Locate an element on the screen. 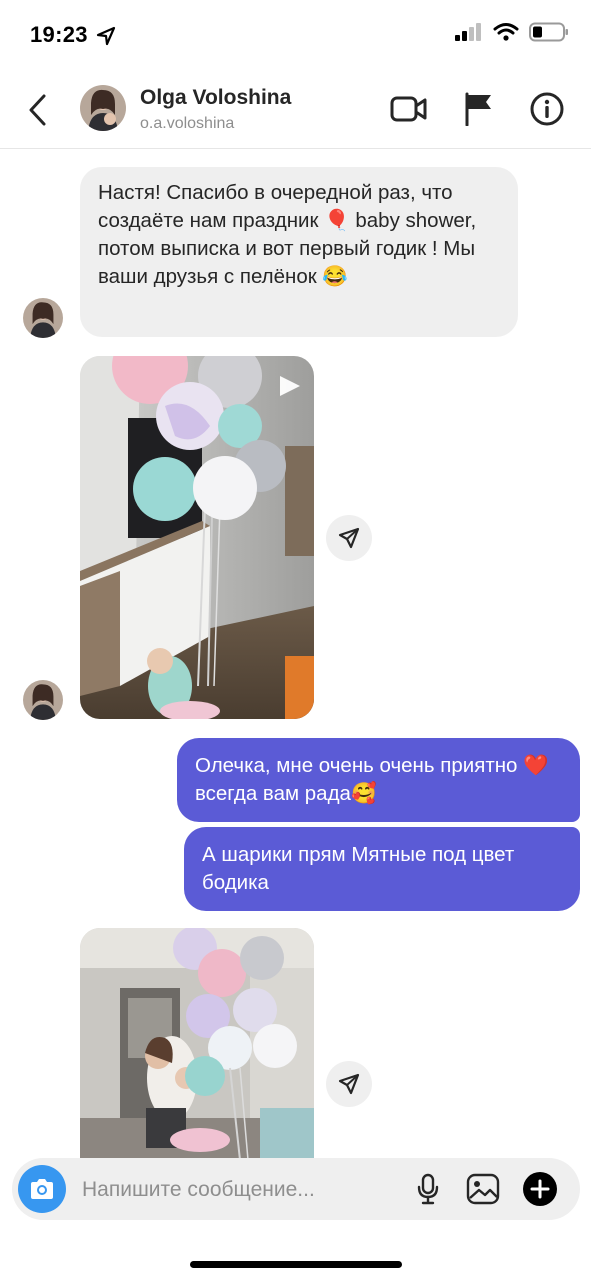 Image resolution: width=591 pixels, height=1280 pixels. wifi-icon is located at coordinates (506, 32).